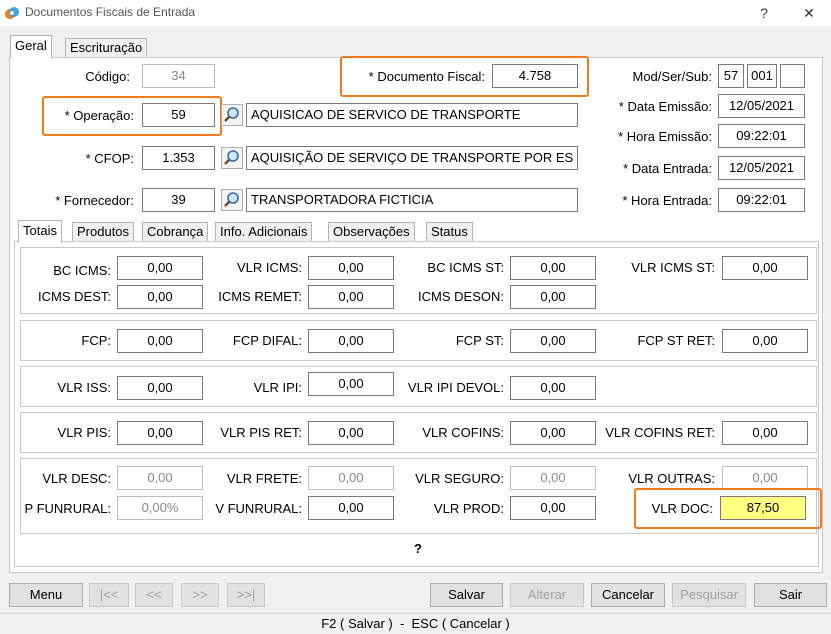 Image resolution: width=831 pixels, height=634 pixels. Describe the element at coordinates (178, 158) in the screenshot. I see `cfop-field: 1.353` at that location.